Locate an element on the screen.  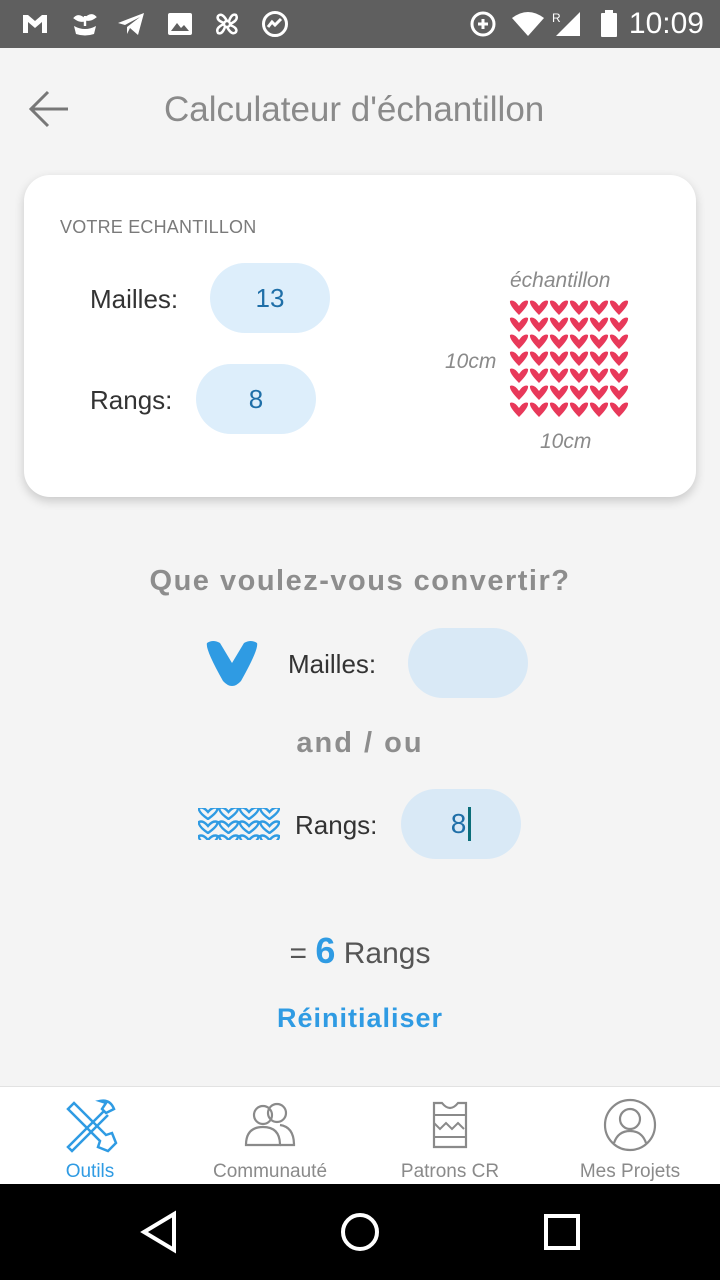
convert-mailles-input is located at coordinates (468, 663).